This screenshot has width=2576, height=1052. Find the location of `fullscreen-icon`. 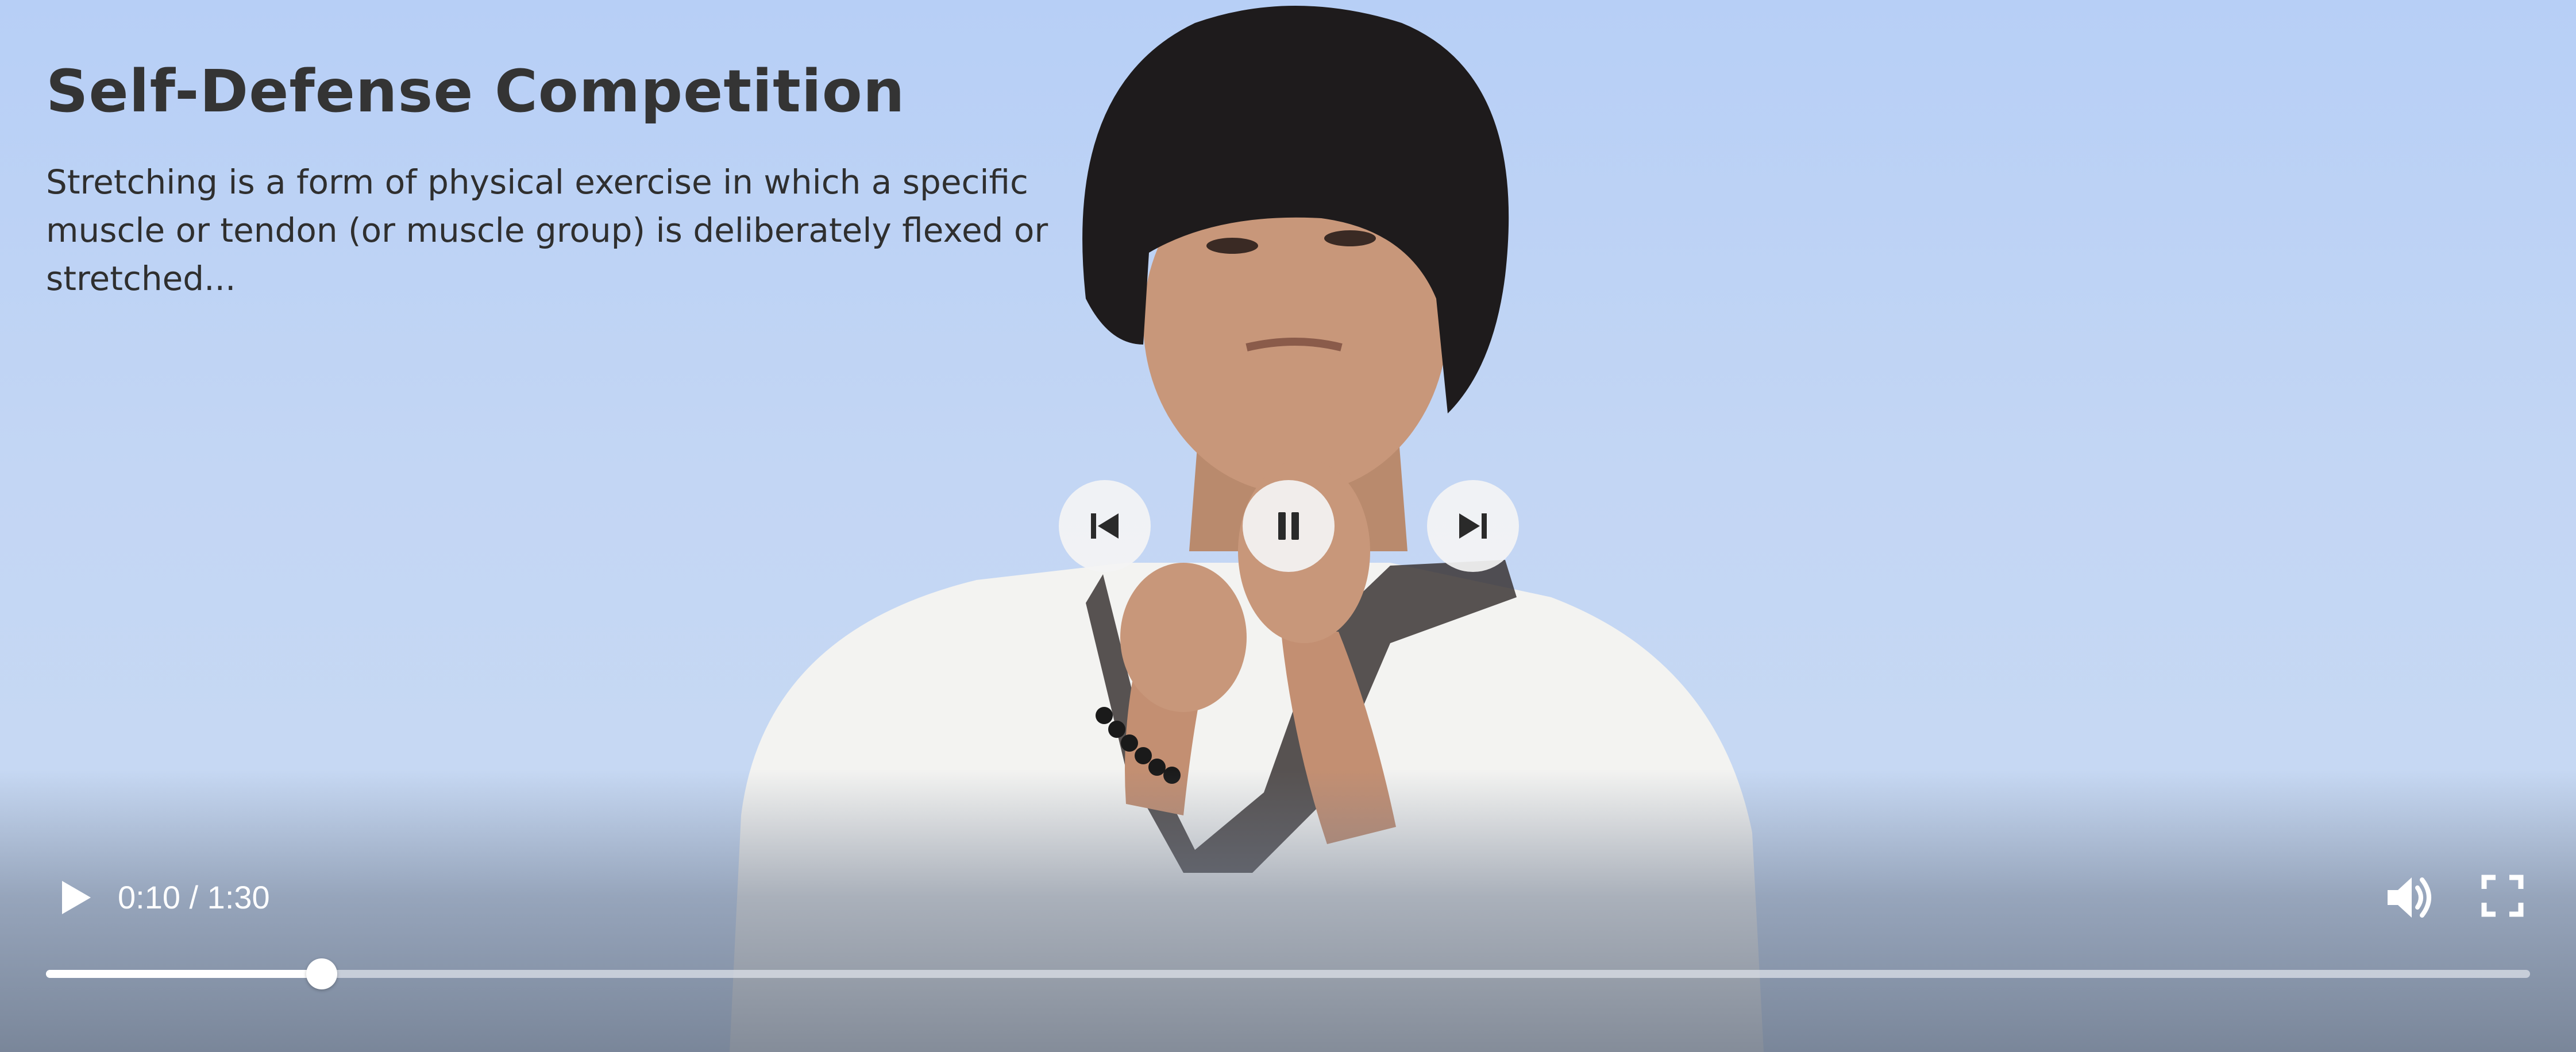

fullscreen-icon is located at coordinates (2502, 896).